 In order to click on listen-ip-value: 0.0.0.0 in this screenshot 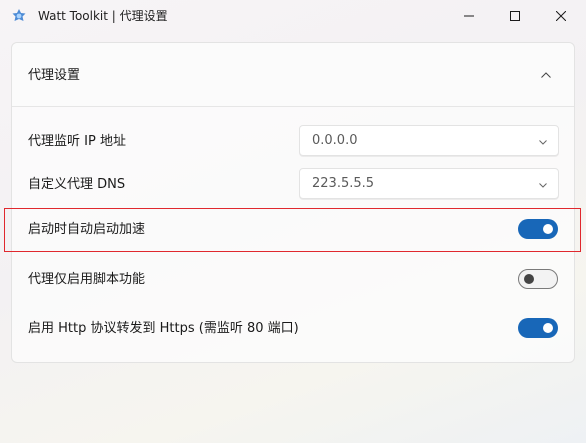, I will do `click(335, 140)`.